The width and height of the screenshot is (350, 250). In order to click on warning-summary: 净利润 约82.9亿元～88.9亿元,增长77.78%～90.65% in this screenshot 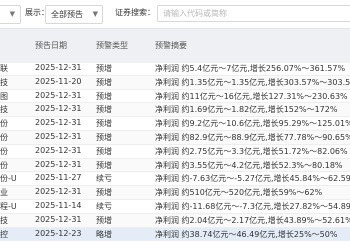, I will do `click(252, 137)`.